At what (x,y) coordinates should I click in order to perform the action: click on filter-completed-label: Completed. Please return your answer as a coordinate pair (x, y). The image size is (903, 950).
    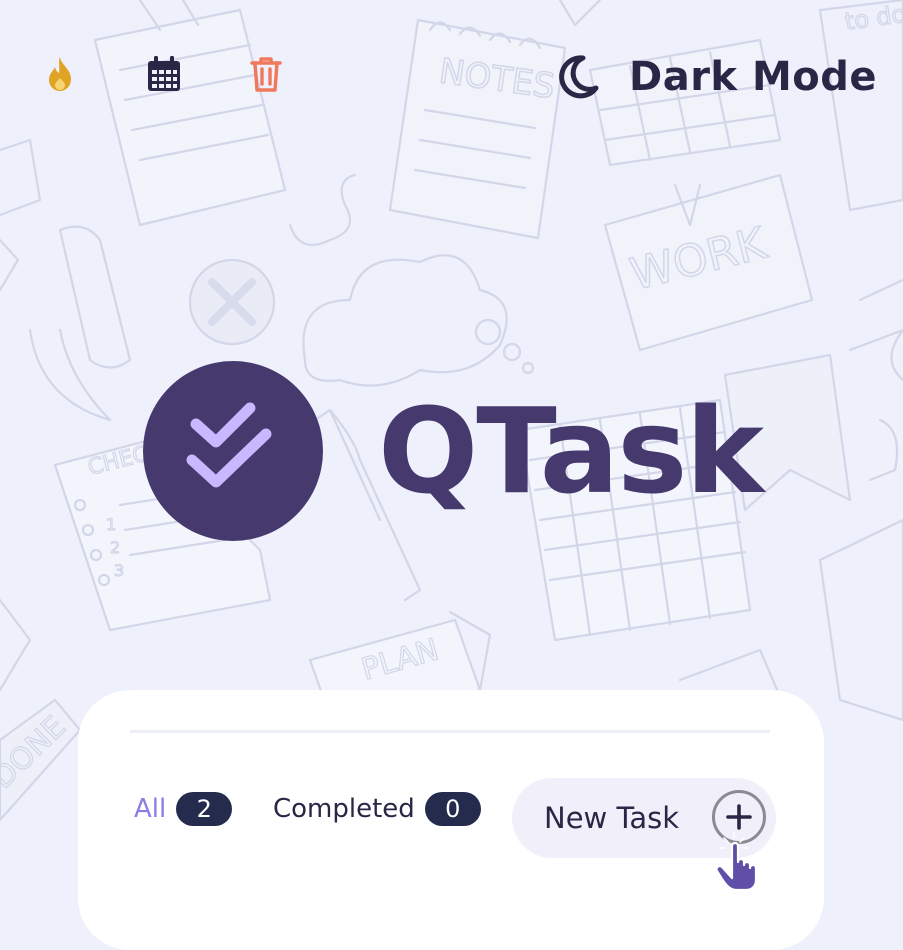
    Looking at the image, I should click on (344, 809).